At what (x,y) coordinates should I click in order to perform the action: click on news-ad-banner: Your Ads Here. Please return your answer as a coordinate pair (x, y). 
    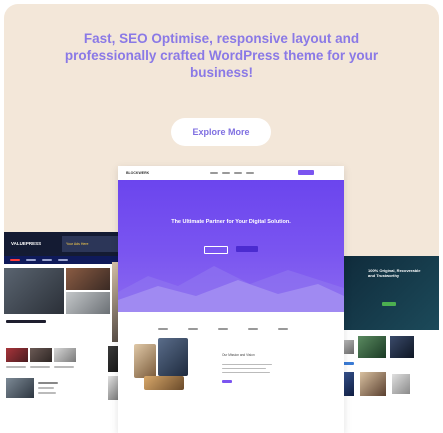
    Looking at the image, I should click on (91, 244).